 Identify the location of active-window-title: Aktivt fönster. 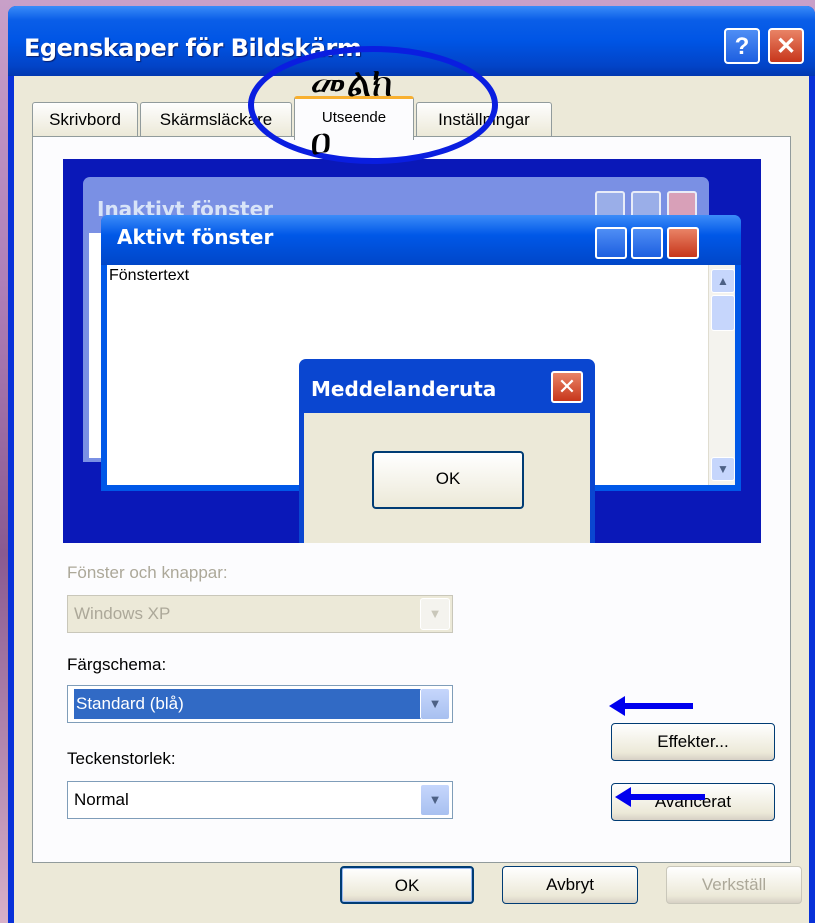
(195, 237).